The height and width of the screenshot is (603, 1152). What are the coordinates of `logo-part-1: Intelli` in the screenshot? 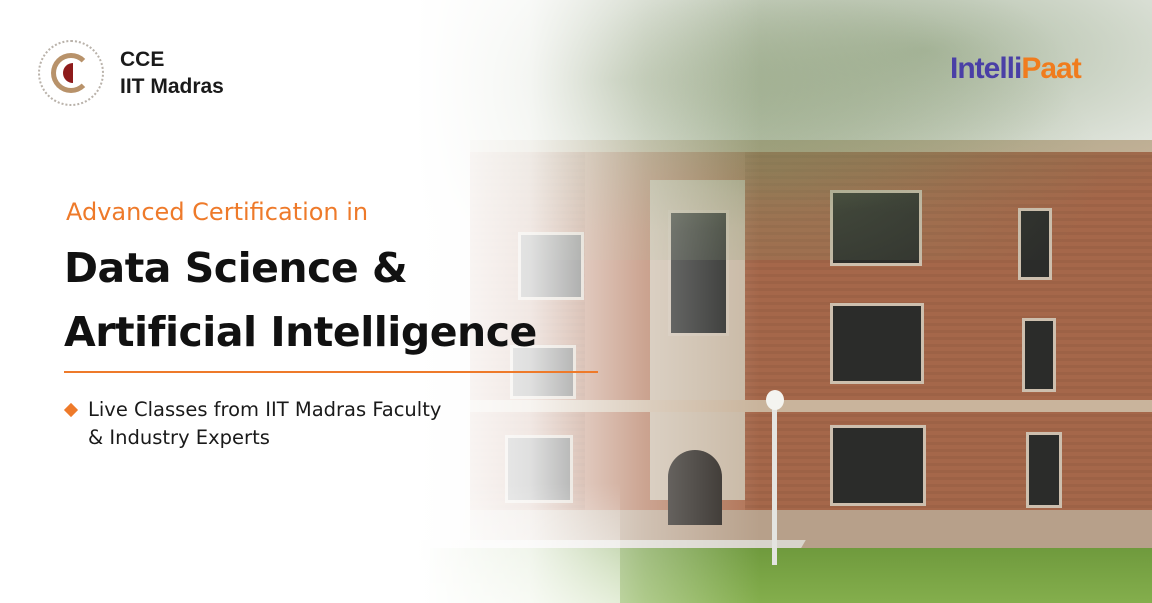 It's located at (986, 68).